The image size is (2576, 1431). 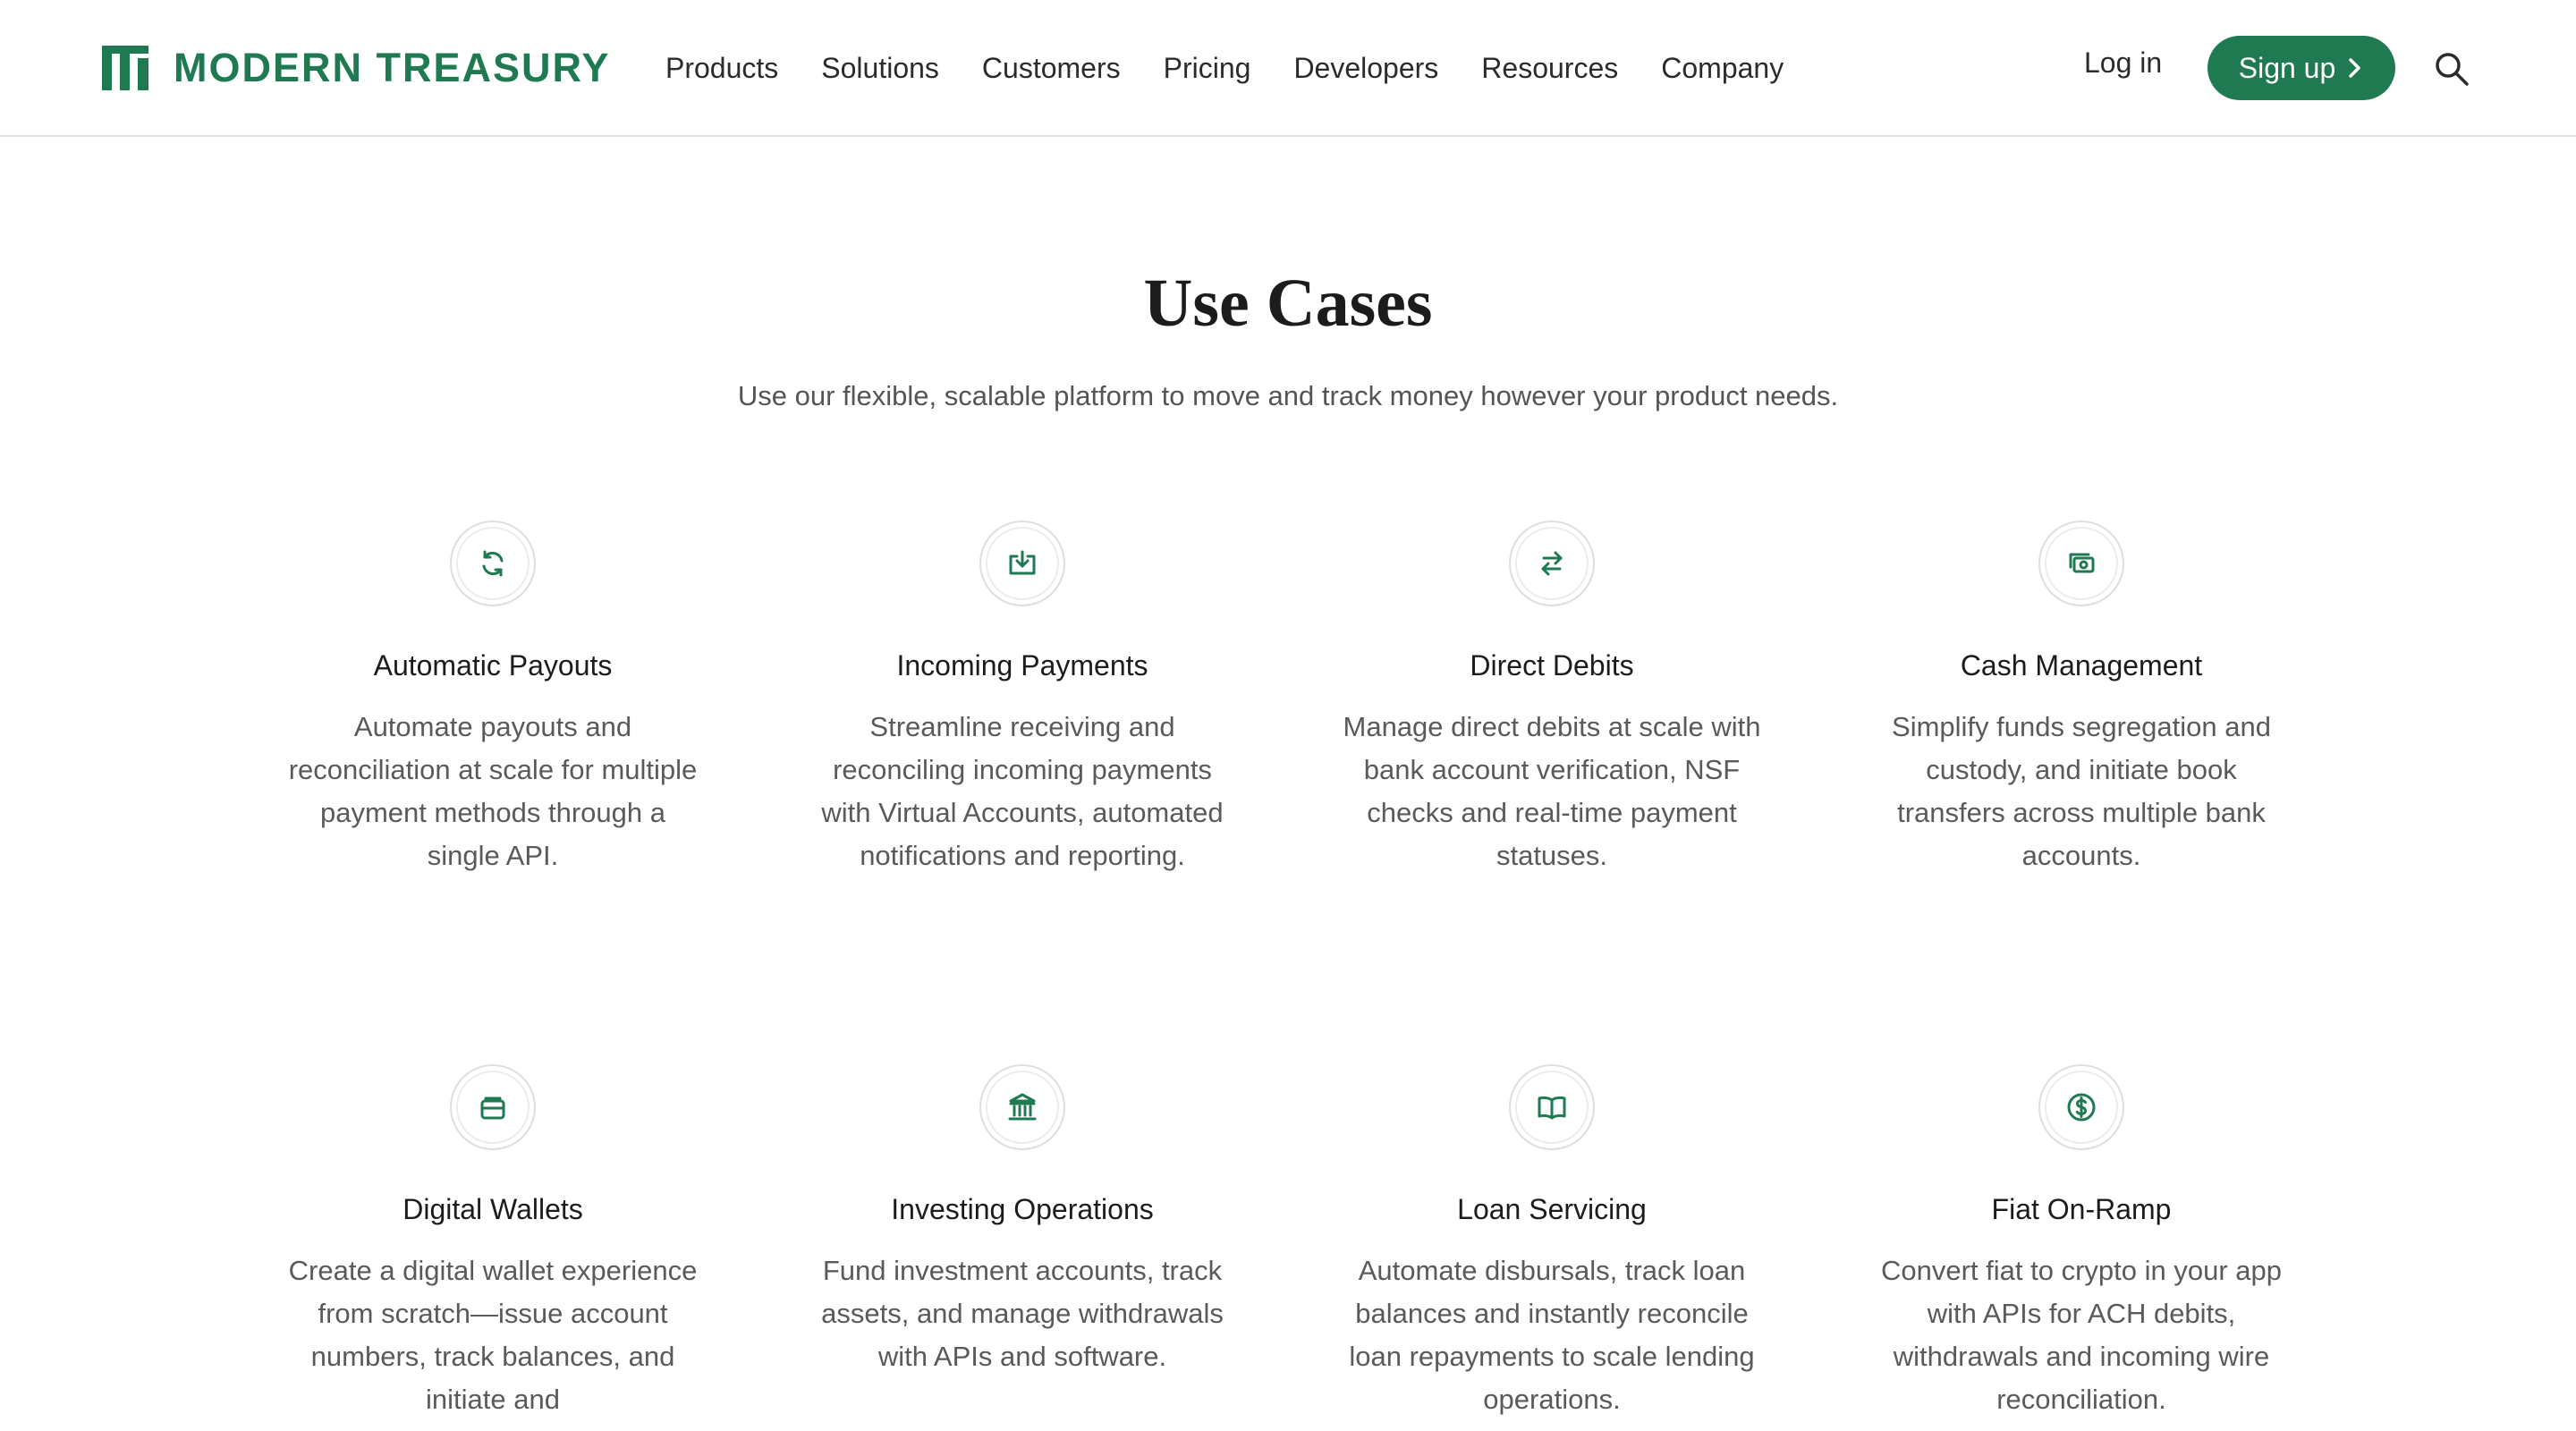 I want to click on signup-button: Sign up, so click(x=2301, y=68).